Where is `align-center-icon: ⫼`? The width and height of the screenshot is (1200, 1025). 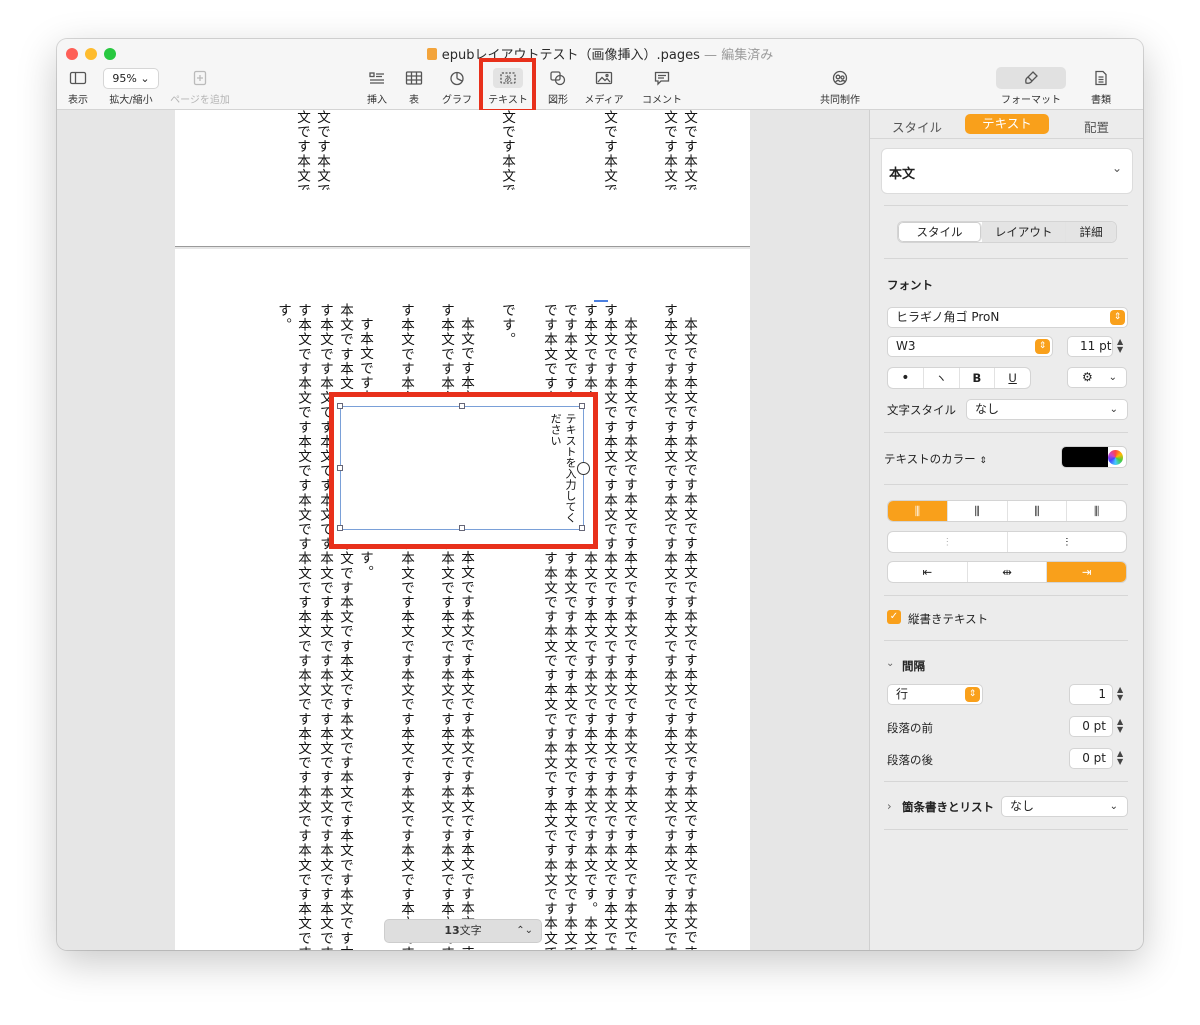 align-center-icon: ⫼ is located at coordinates (978, 511).